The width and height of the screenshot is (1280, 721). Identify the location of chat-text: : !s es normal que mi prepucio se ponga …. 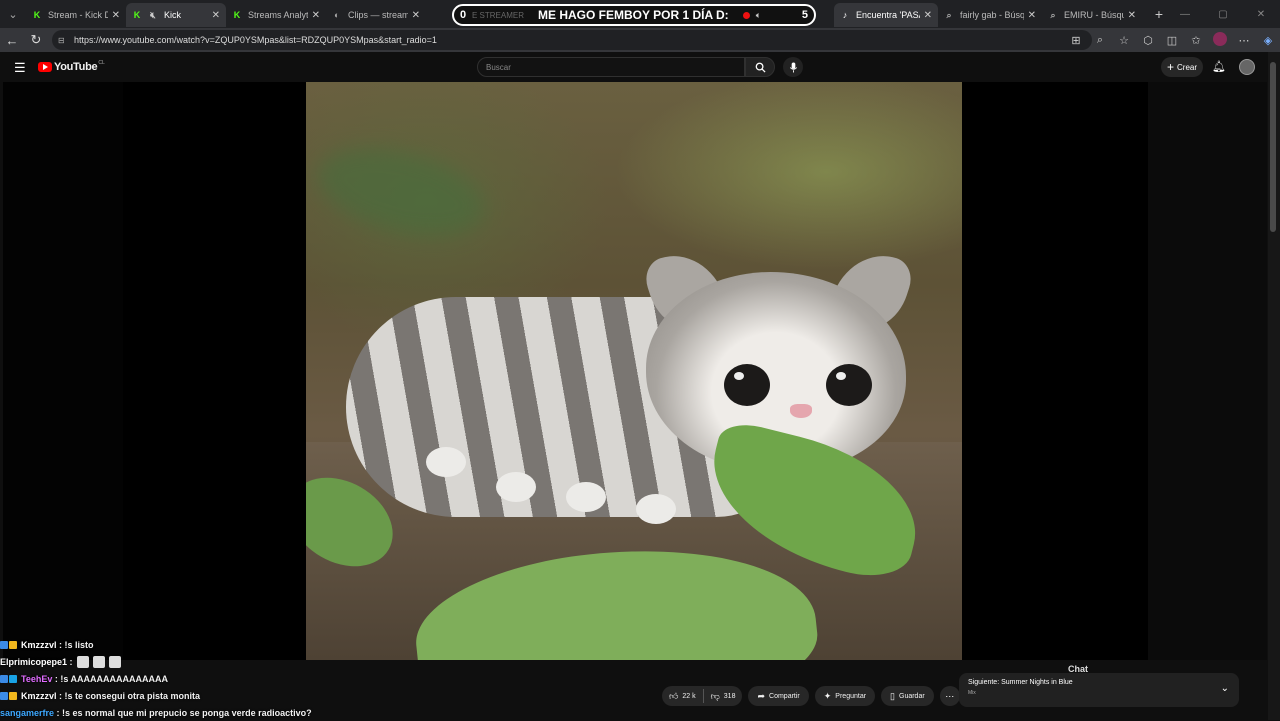
(184, 712).